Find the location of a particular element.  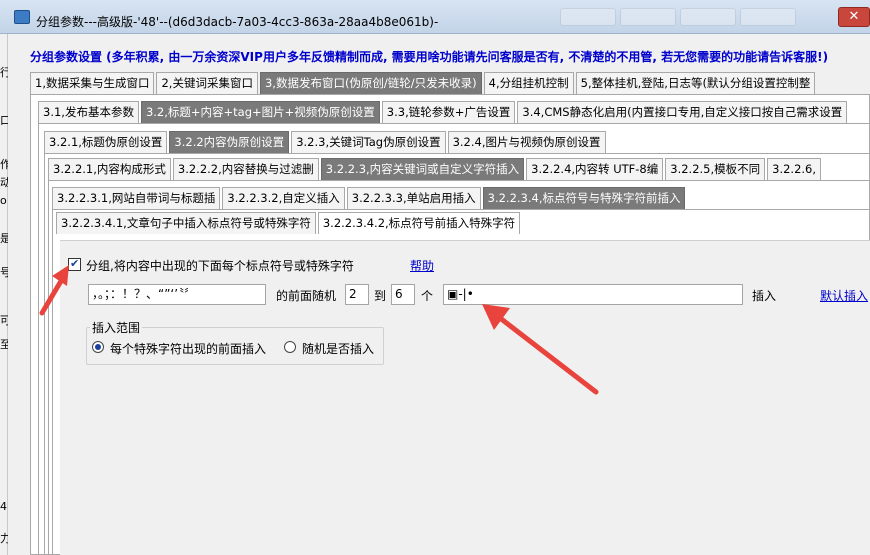

tab-publish-basic: 3.1,发布基本参数 is located at coordinates (88, 112).